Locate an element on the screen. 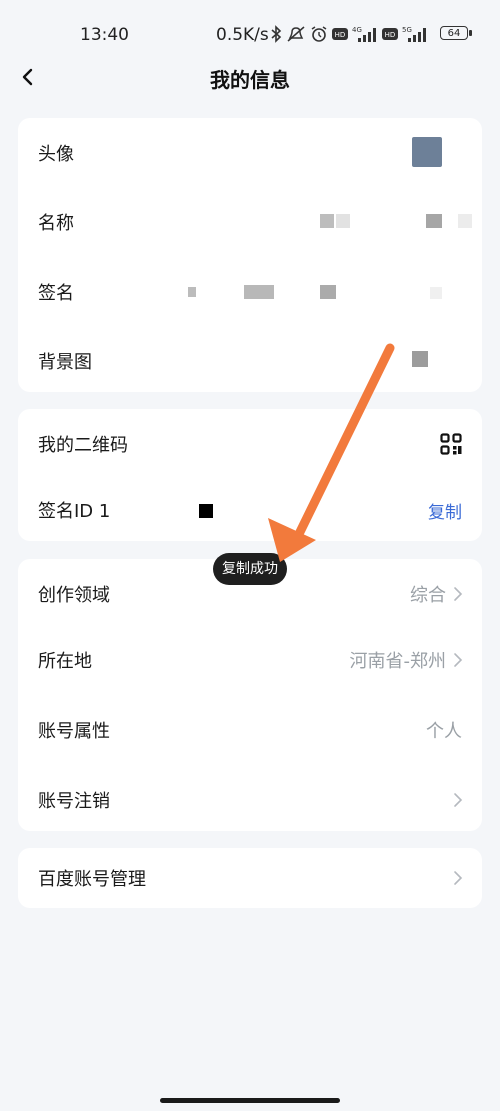 The image size is (500, 1111). row-value: 河南省-郑州 is located at coordinates (398, 661).